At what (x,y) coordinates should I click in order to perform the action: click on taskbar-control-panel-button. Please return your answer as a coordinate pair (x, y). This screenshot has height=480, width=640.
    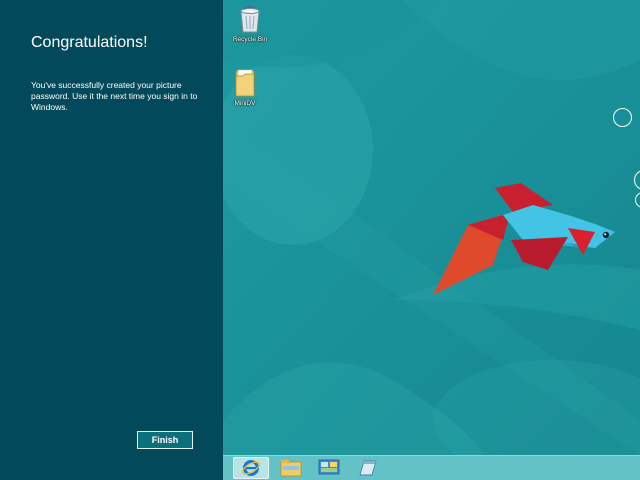
    Looking at the image, I should click on (329, 468).